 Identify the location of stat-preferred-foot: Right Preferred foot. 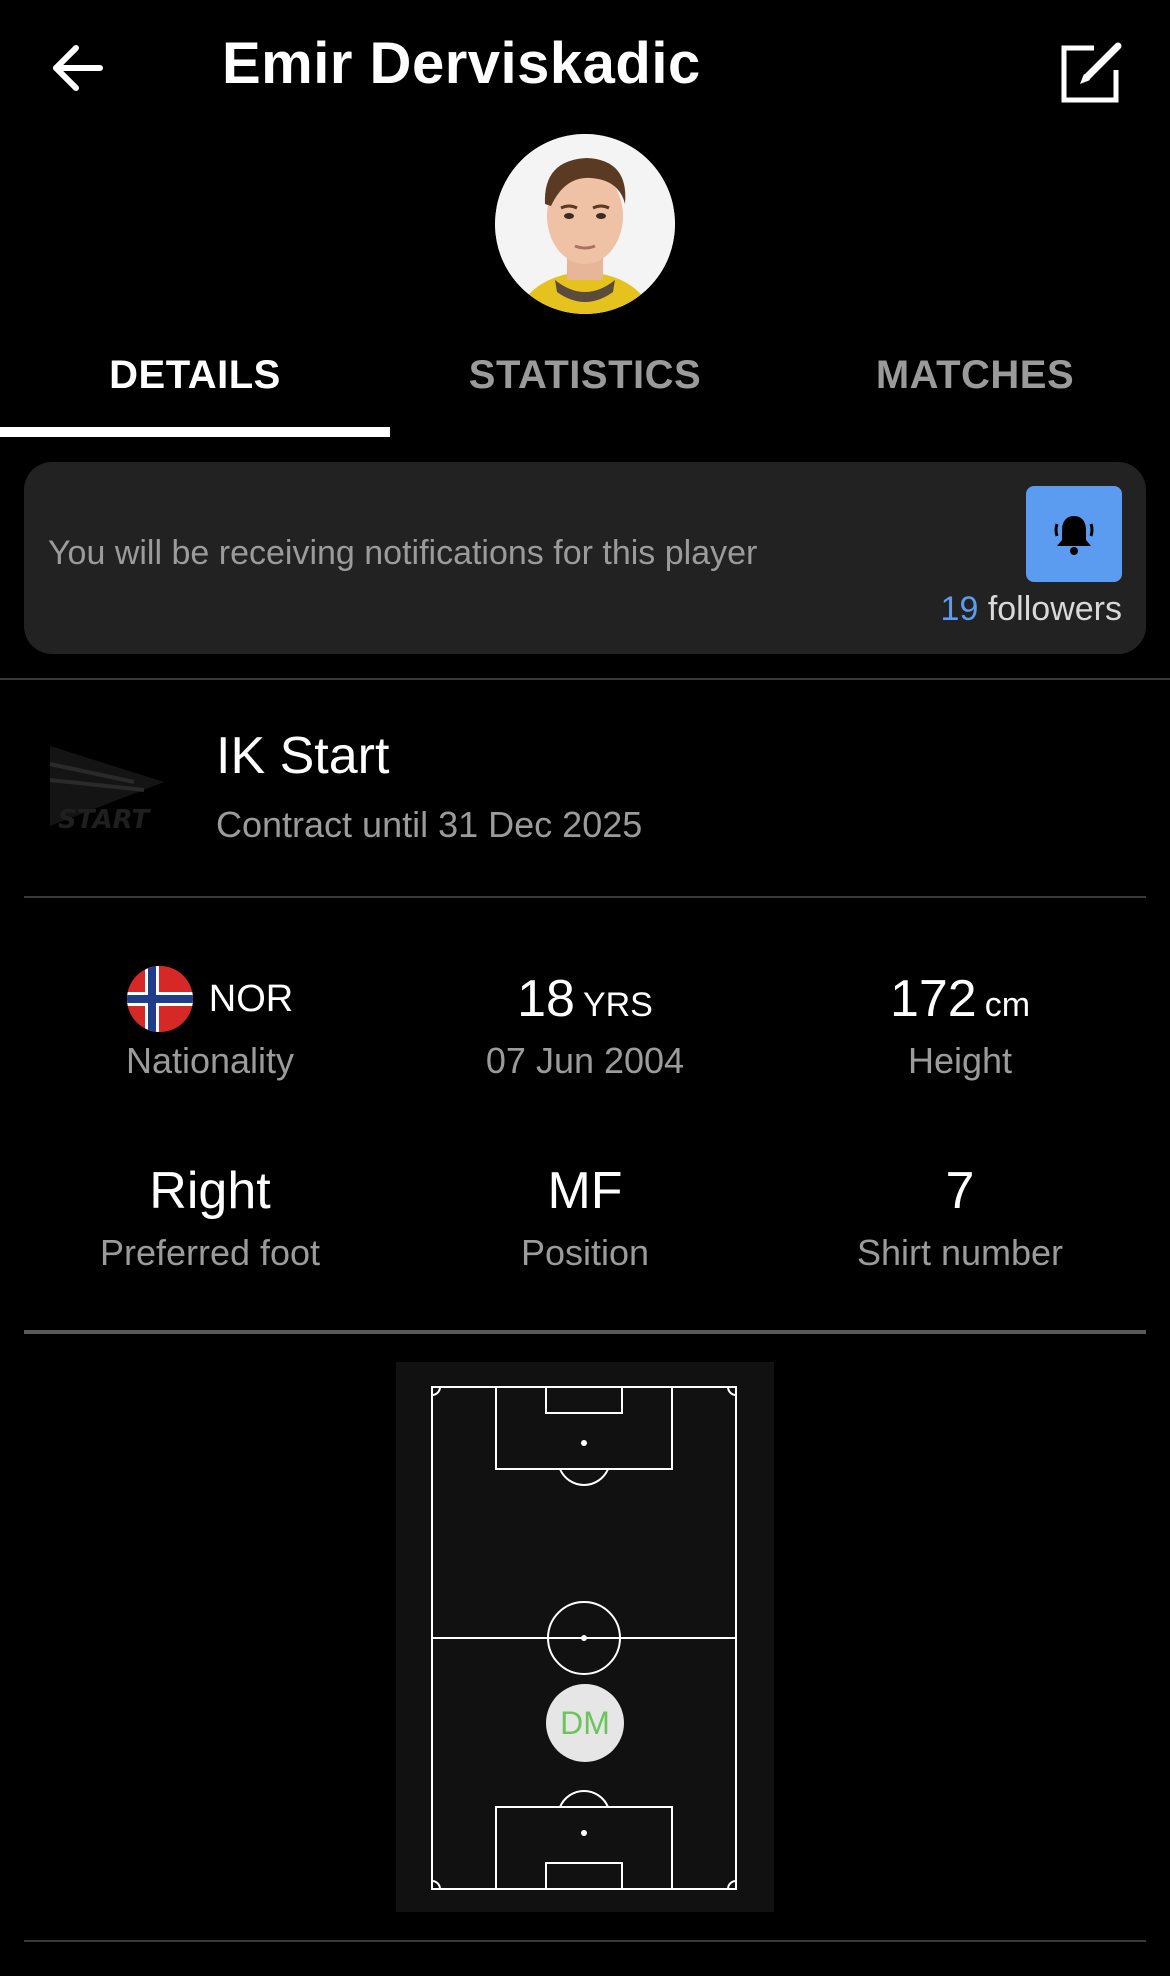
(210, 1216).